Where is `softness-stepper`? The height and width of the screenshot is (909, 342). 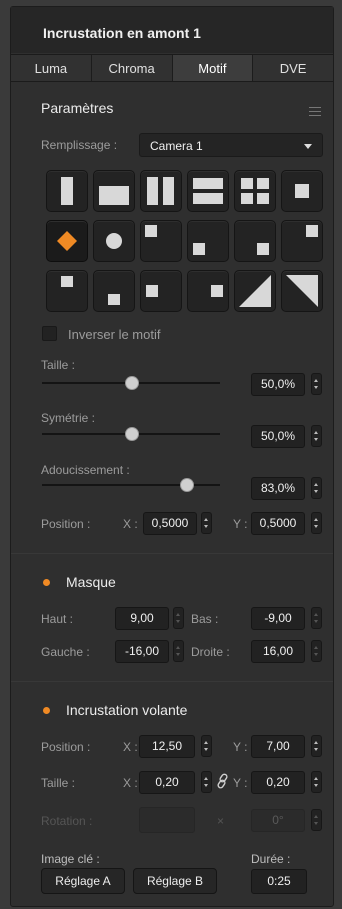 softness-stepper is located at coordinates (316, 488).